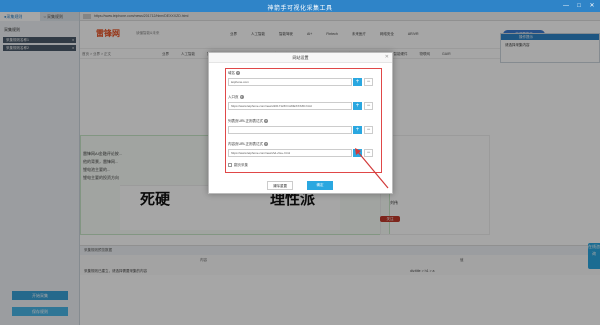 This screenshot has width=600, height=325. Describe the element at coordinates (357, 153) in the screenshot. I see `add-content-regex-button: +` at that location.